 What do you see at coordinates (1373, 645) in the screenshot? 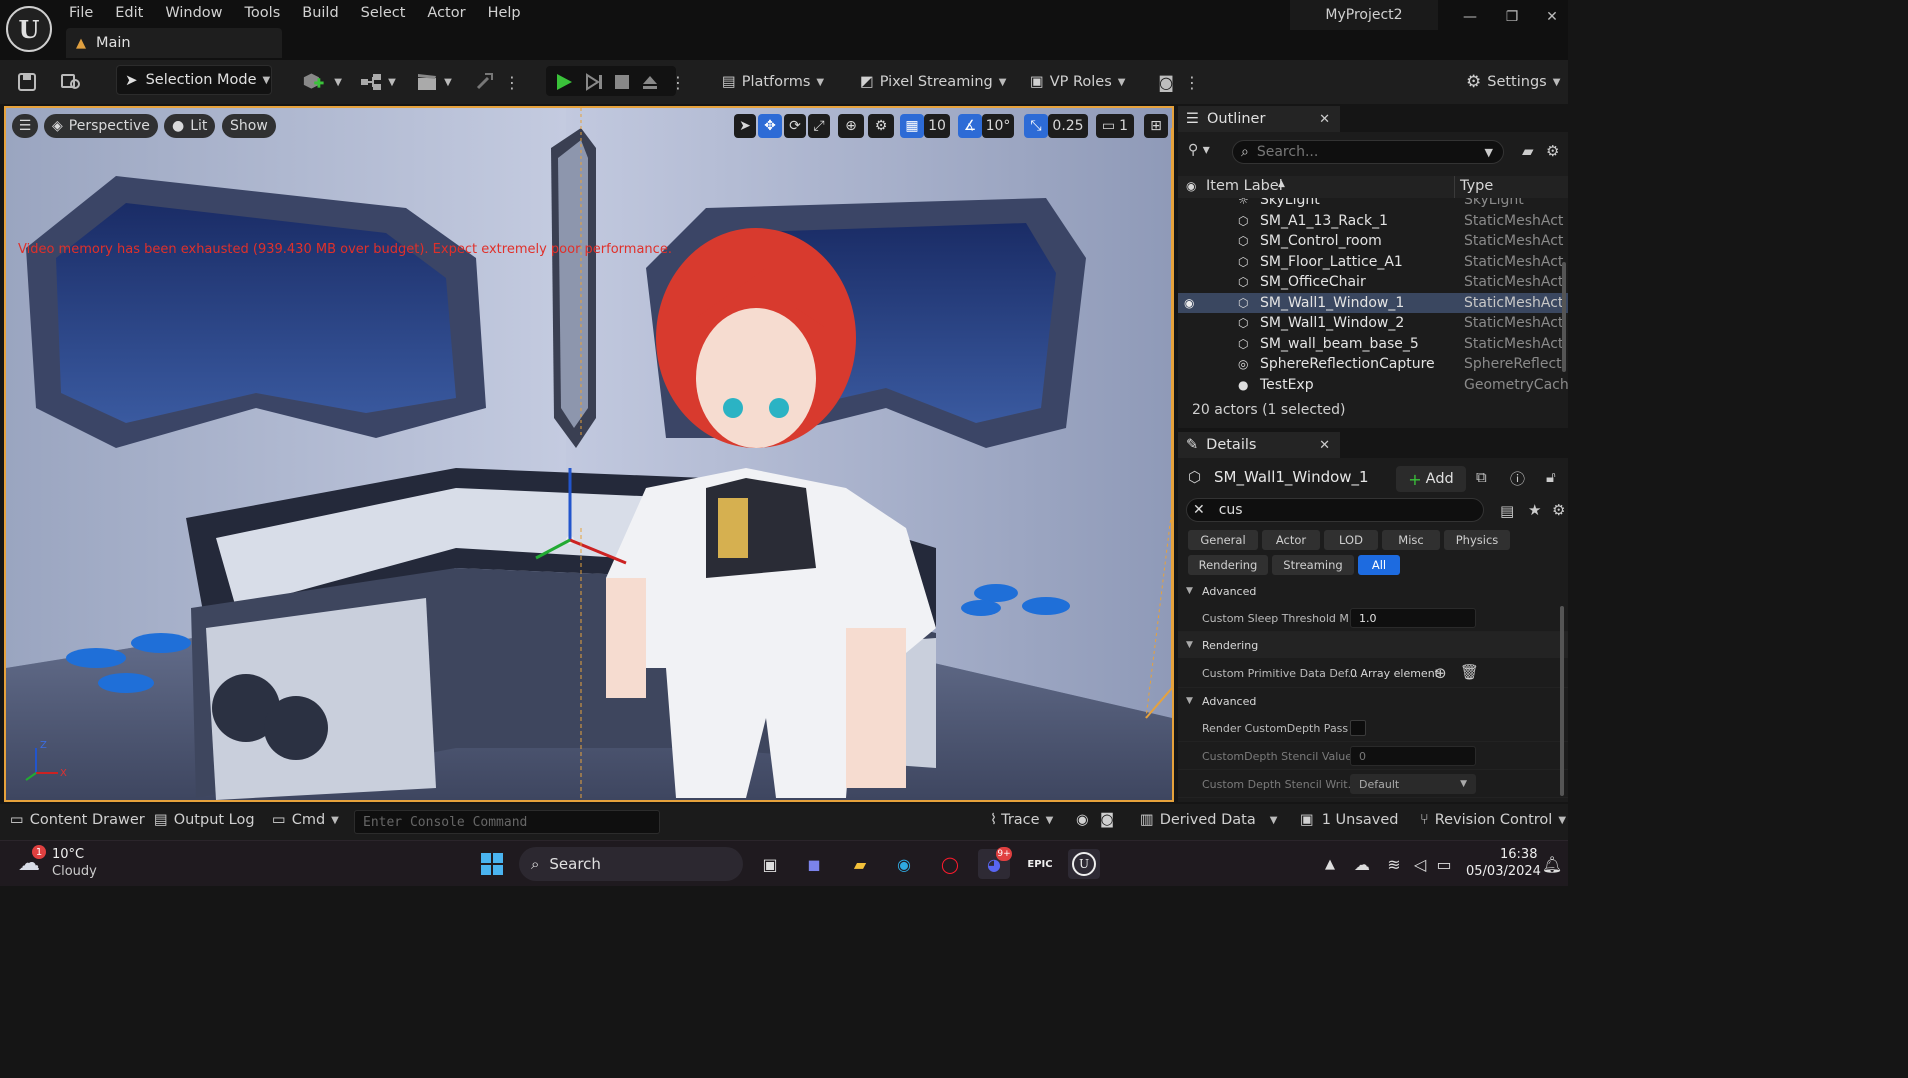
I see `section-rendering: ▼ Rendering` at bounding box center [1373, 645].